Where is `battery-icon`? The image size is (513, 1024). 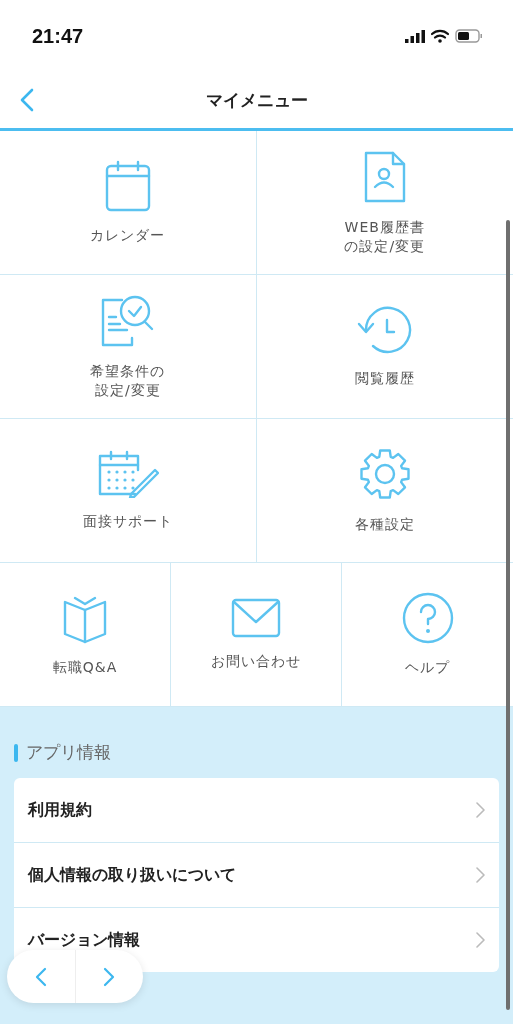 battery-icon is located at coordinates (469, 36).